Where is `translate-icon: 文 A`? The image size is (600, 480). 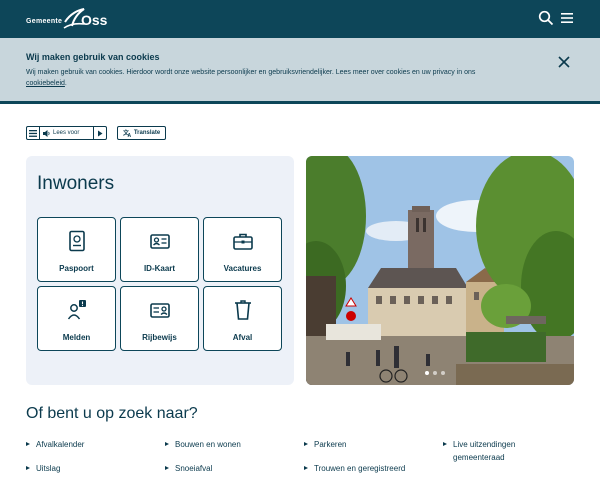 translate-icon: 文 A is located at coordinates (127, 133).